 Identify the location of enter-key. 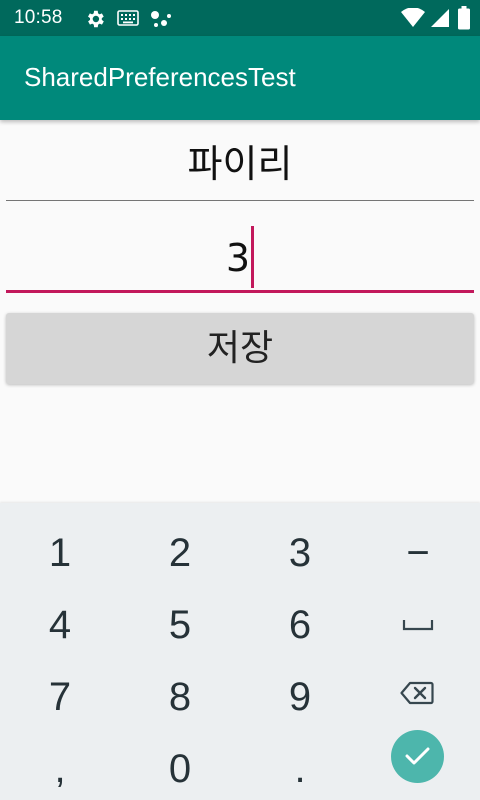
(417, 756).